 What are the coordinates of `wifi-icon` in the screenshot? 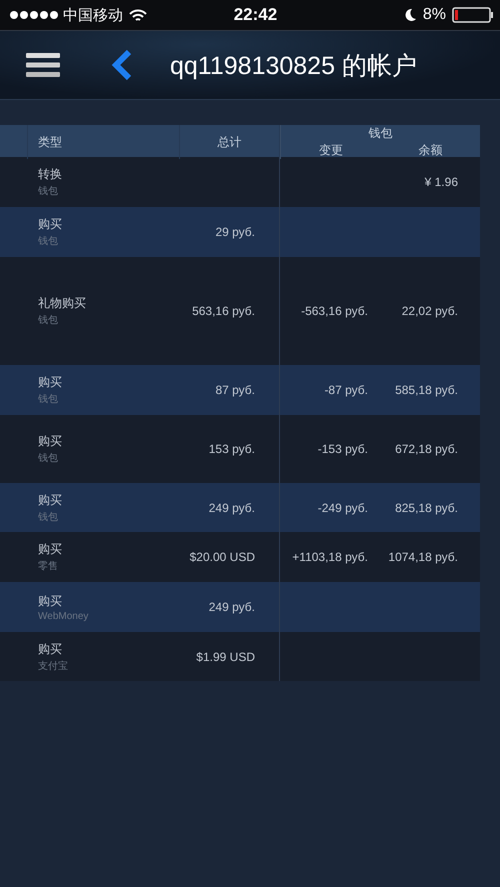 It's located at (138, 15).